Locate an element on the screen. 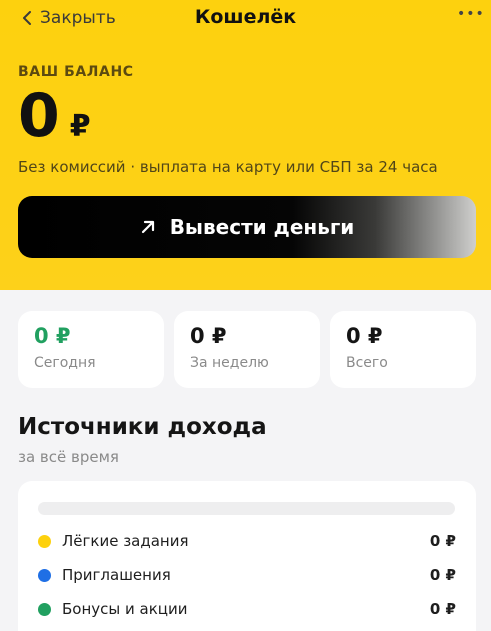 The height and width of the screenshot is (631, 491). stat-card-today: 0 ₽ Сегодня is located at coordinates (91, 349).